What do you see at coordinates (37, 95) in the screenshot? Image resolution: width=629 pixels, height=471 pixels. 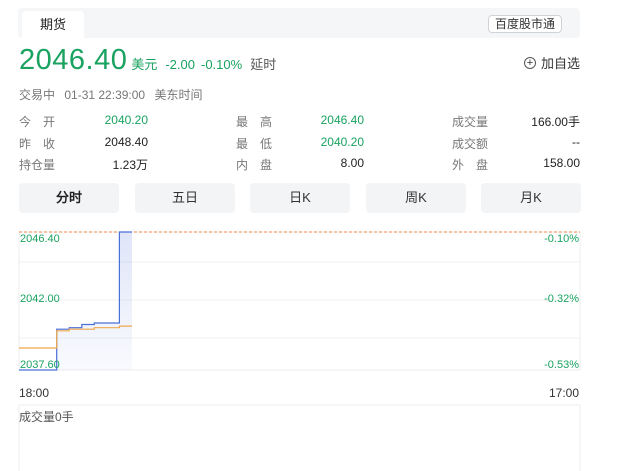 I see `trade-state: 交易中` at bounding box center [37, 95].